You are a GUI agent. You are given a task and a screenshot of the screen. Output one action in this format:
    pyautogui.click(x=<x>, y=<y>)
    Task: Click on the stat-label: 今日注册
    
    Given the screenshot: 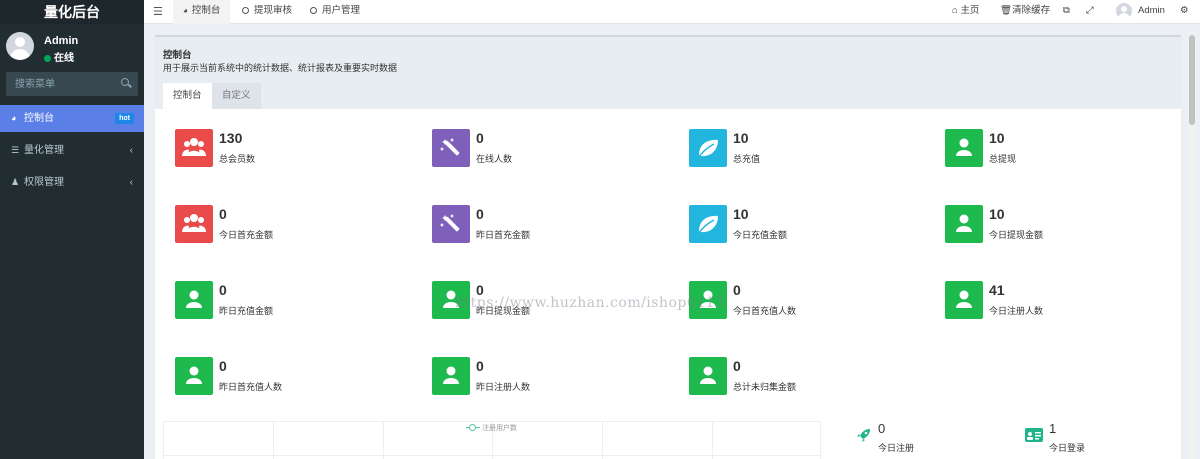 What is the action you would take?
    pyautogui.click(x=896, y=448)
    